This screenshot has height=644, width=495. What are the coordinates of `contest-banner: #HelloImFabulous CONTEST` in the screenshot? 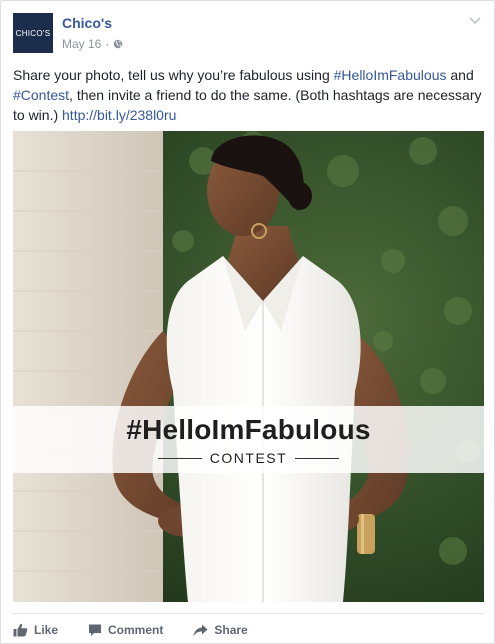 It's located at (248, 439).